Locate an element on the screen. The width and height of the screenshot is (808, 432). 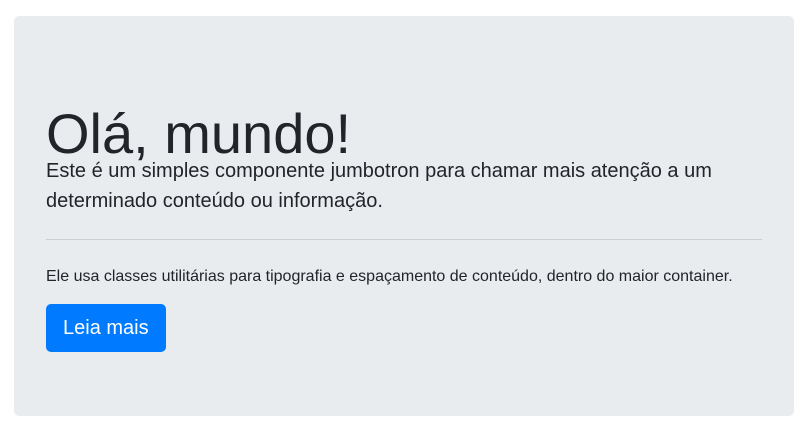
divider is located at coordinates (404, 239).